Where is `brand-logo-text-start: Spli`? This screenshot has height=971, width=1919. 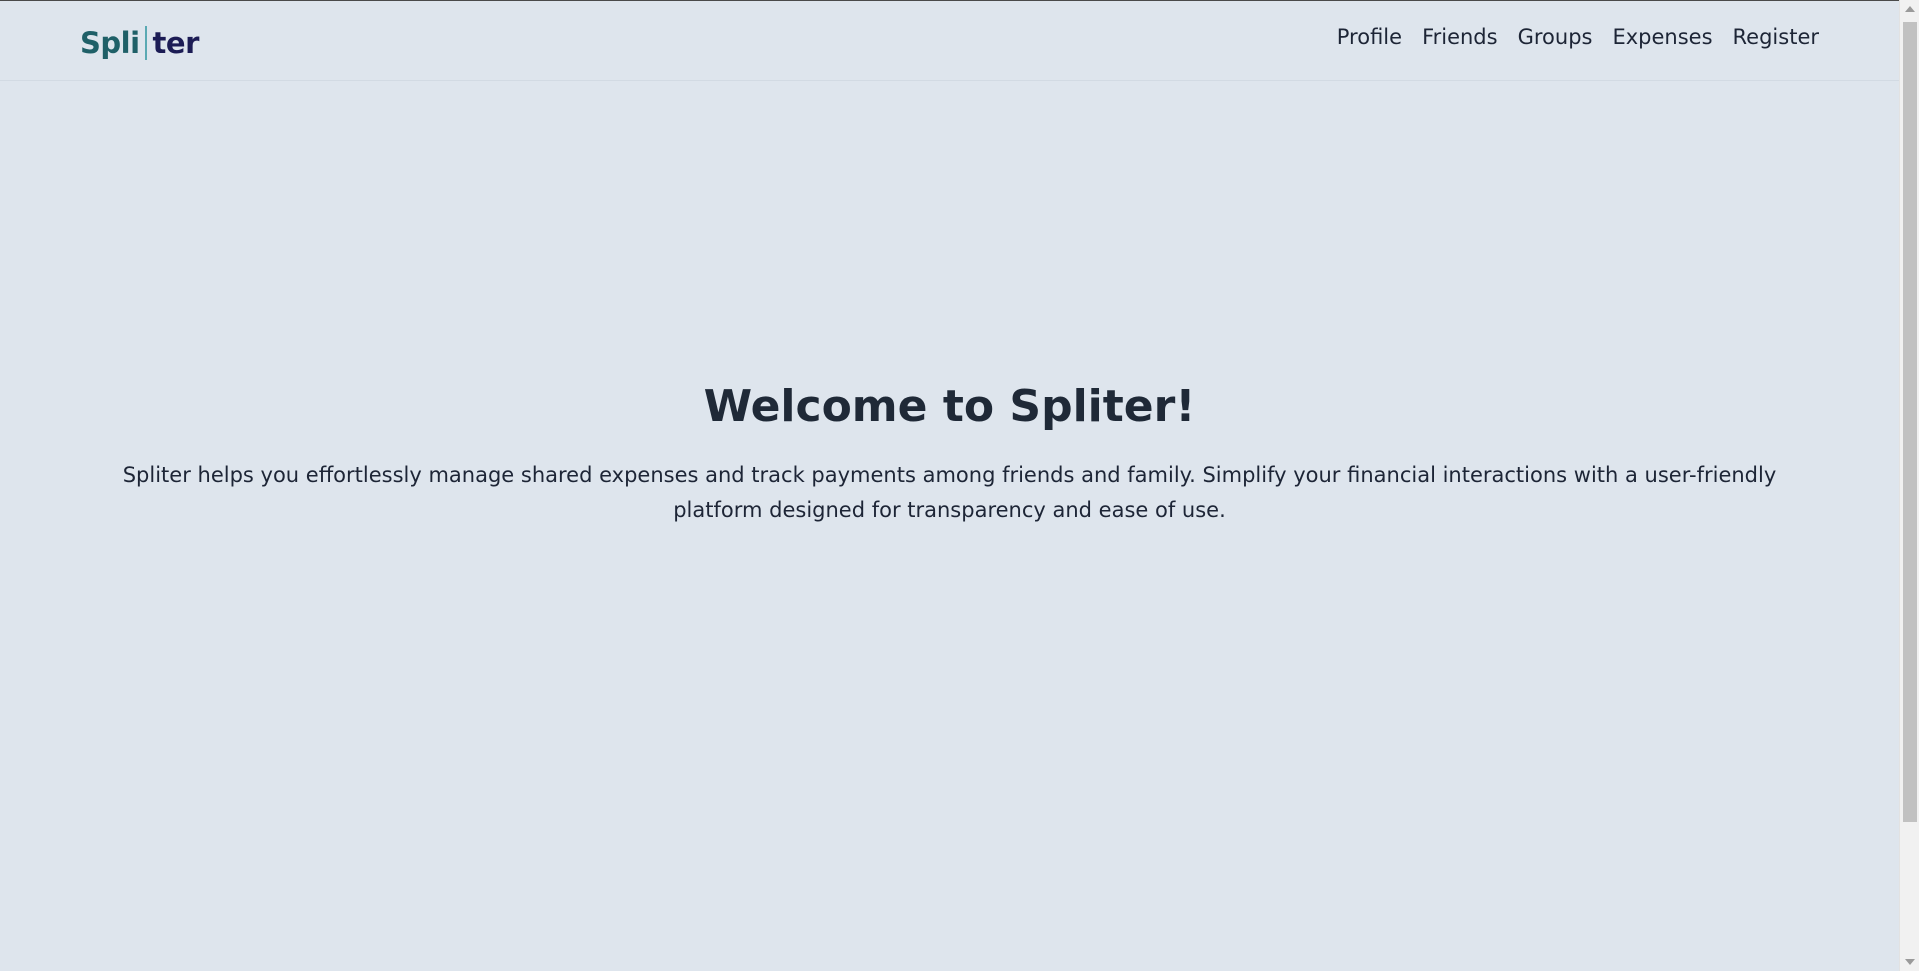
brand-logo-text-start: Spli is located at coordinates (110, 43).